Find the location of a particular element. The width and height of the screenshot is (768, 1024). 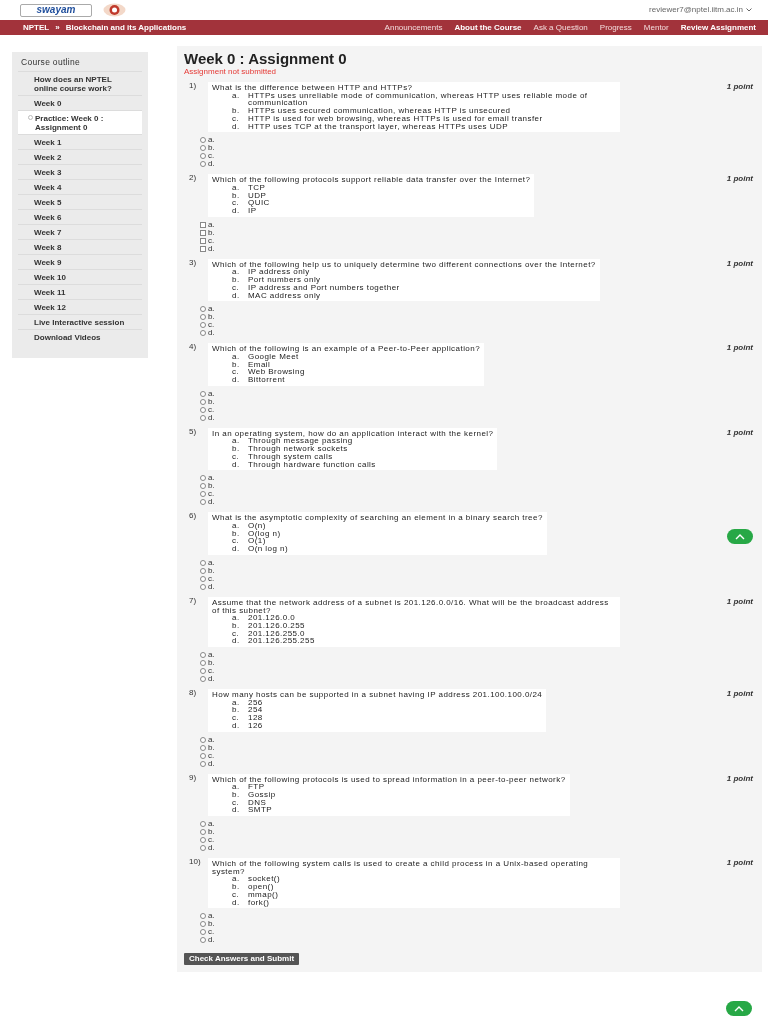

option-text: IP address and Port numbers together is located at coordinates (324, 287).